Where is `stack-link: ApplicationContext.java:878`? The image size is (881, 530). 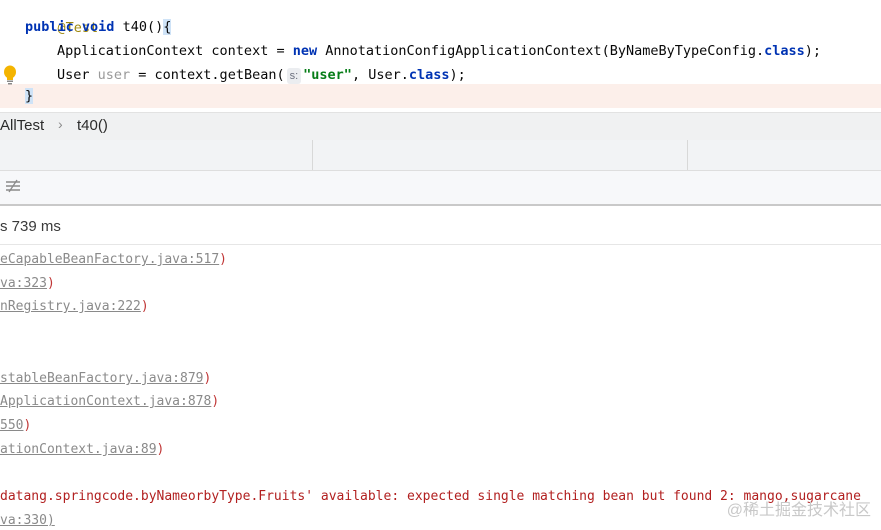 stack-link: ApplicationContext.java:878 is located at coordinates (105, 401).